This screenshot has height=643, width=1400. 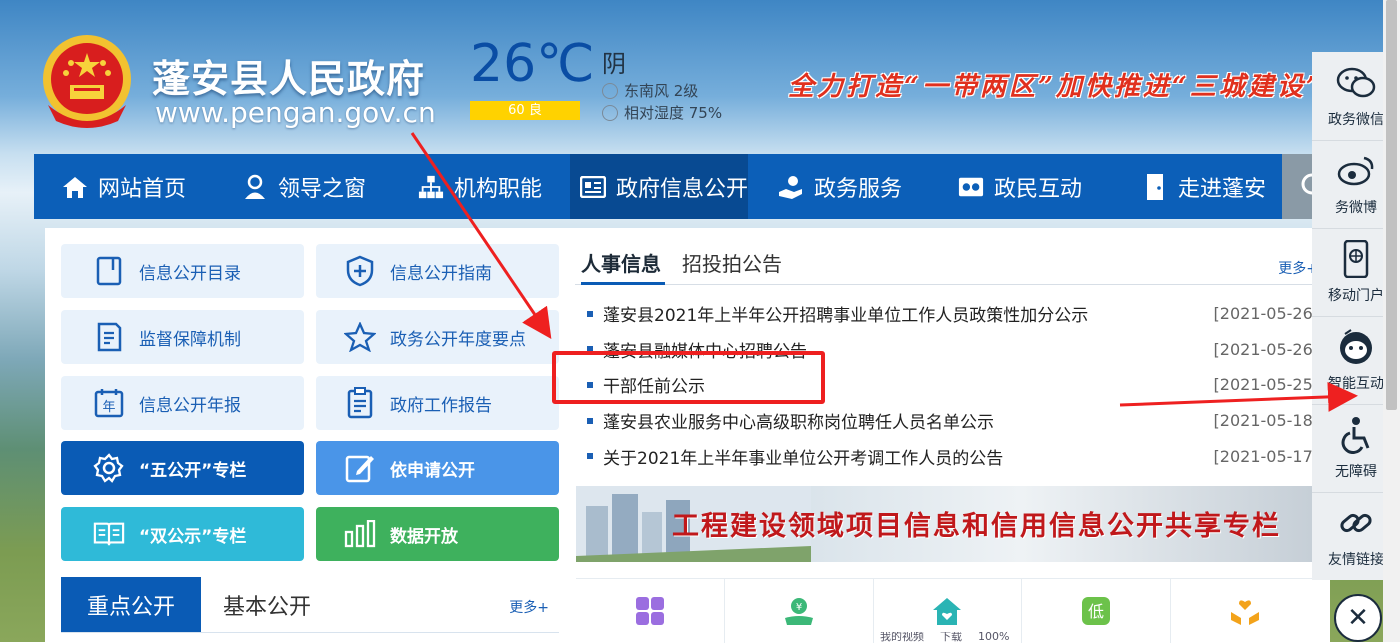 What do you see at coordinates (661, 91) in the screenshot?
I see `wind-text: 东南风 2级` at bounding box center [661, 91].